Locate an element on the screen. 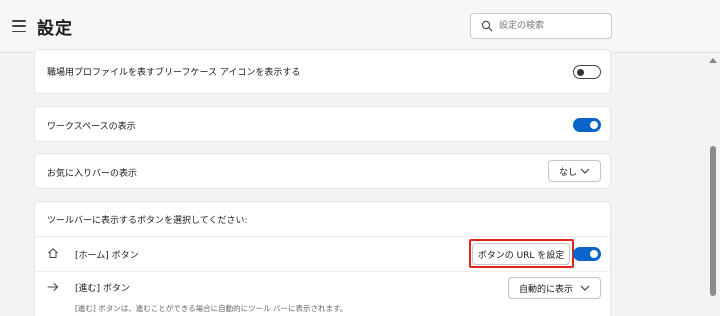 The image size is (720, 316). scrollbar-thumb is located at coordinates (713, 221).